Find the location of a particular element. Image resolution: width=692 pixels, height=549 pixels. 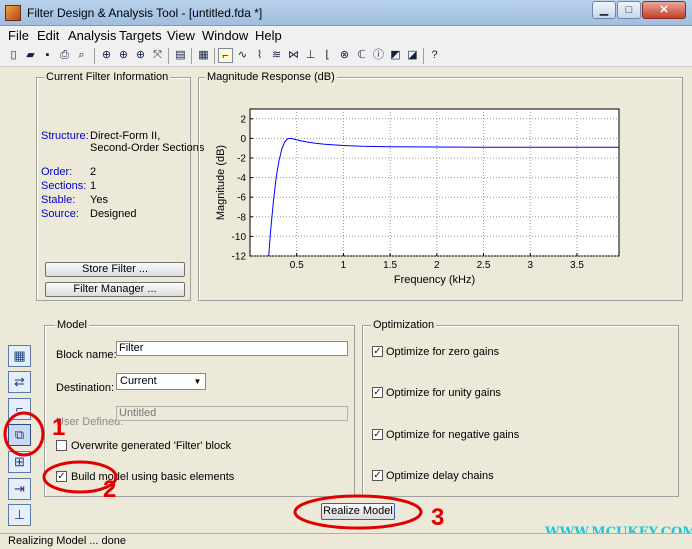

annotation-number-3: 3 is located at coordinates (438, 517).